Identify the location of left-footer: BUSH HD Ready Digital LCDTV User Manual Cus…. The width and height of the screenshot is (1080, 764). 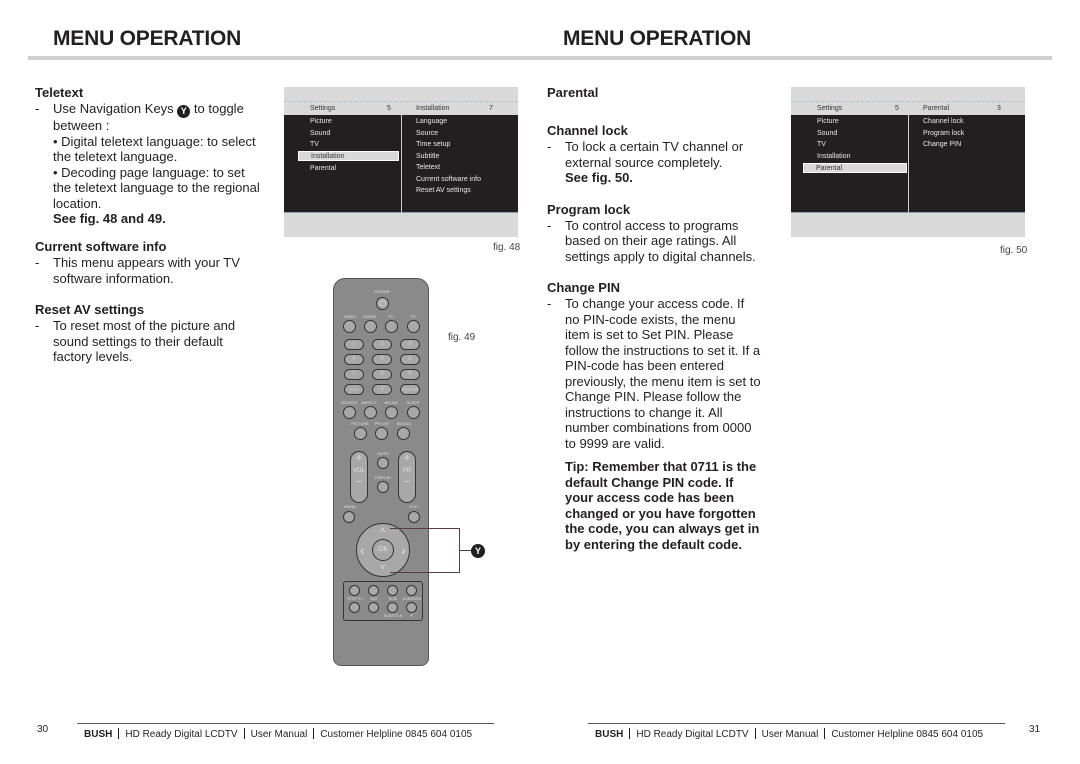
(278, 734).